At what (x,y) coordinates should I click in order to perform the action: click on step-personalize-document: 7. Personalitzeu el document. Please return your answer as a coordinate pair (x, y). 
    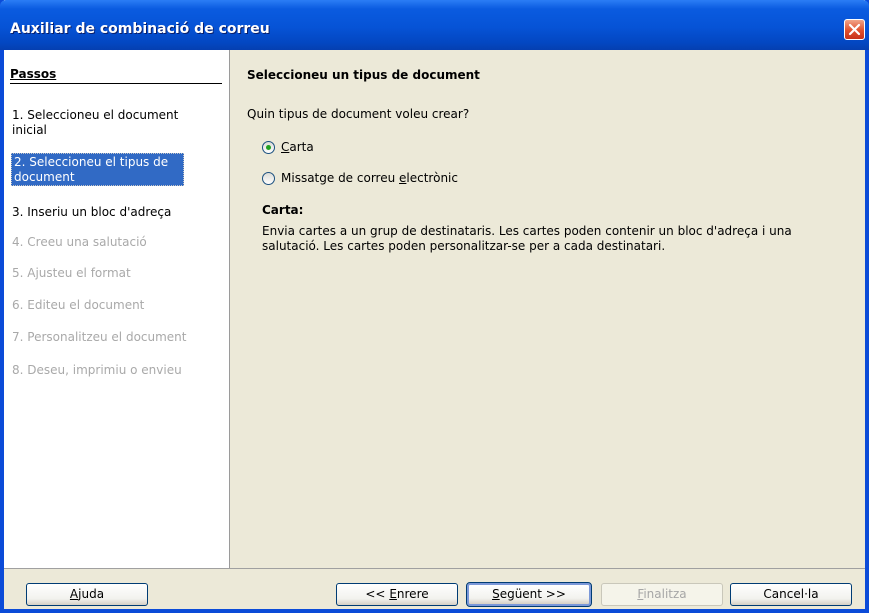
    Looking at the image, I should click on (99, 337).